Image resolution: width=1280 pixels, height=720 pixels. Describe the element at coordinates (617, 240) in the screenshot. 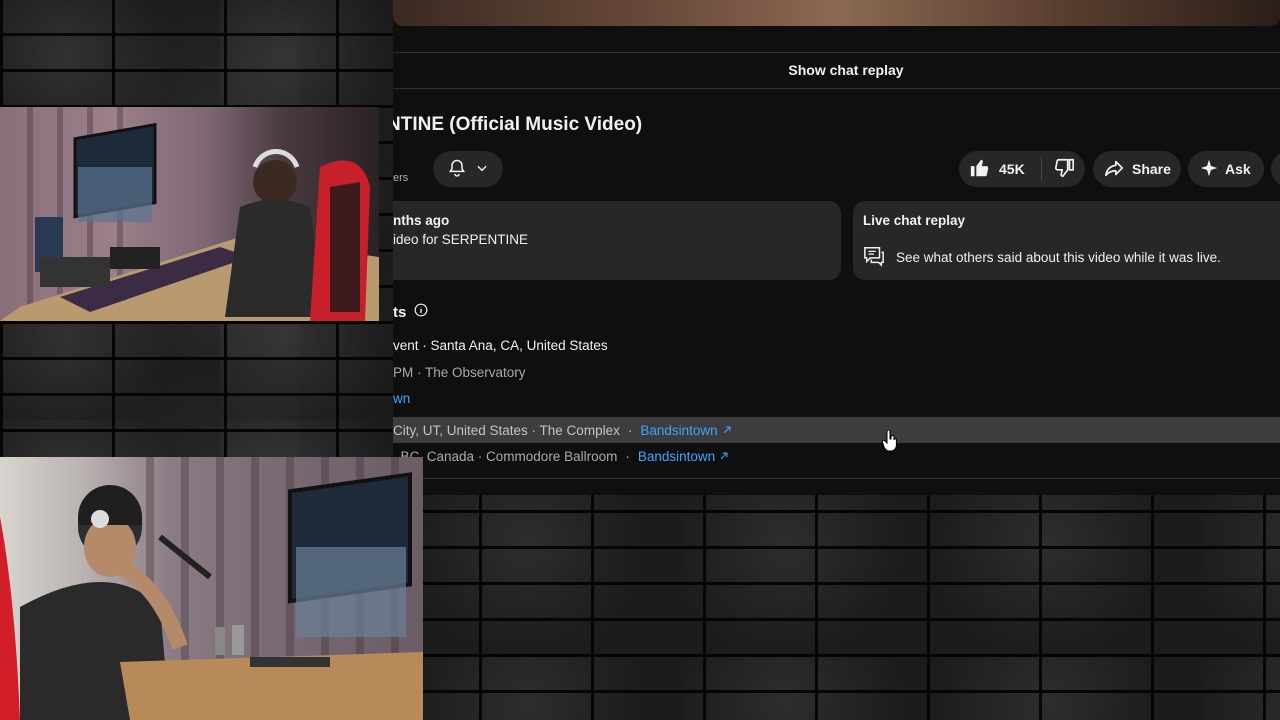

I see `description-card: nths ago ideo for SERPENTINE` at that location.